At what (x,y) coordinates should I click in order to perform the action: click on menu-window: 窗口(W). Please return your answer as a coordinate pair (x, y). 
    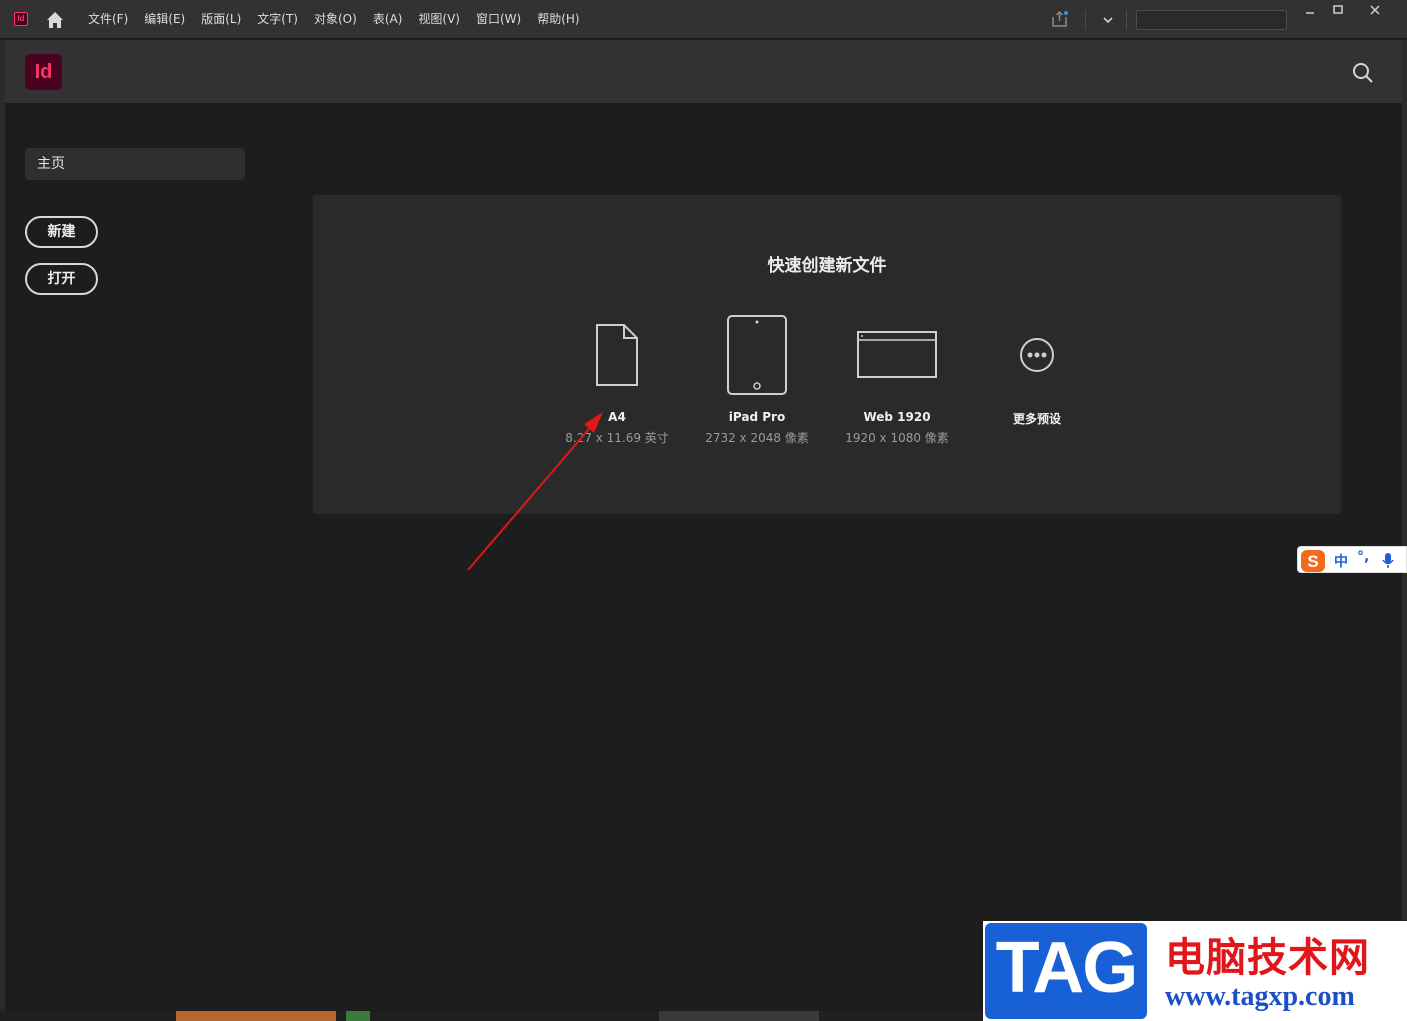
    Looking at the image, I should click on (498, 19).